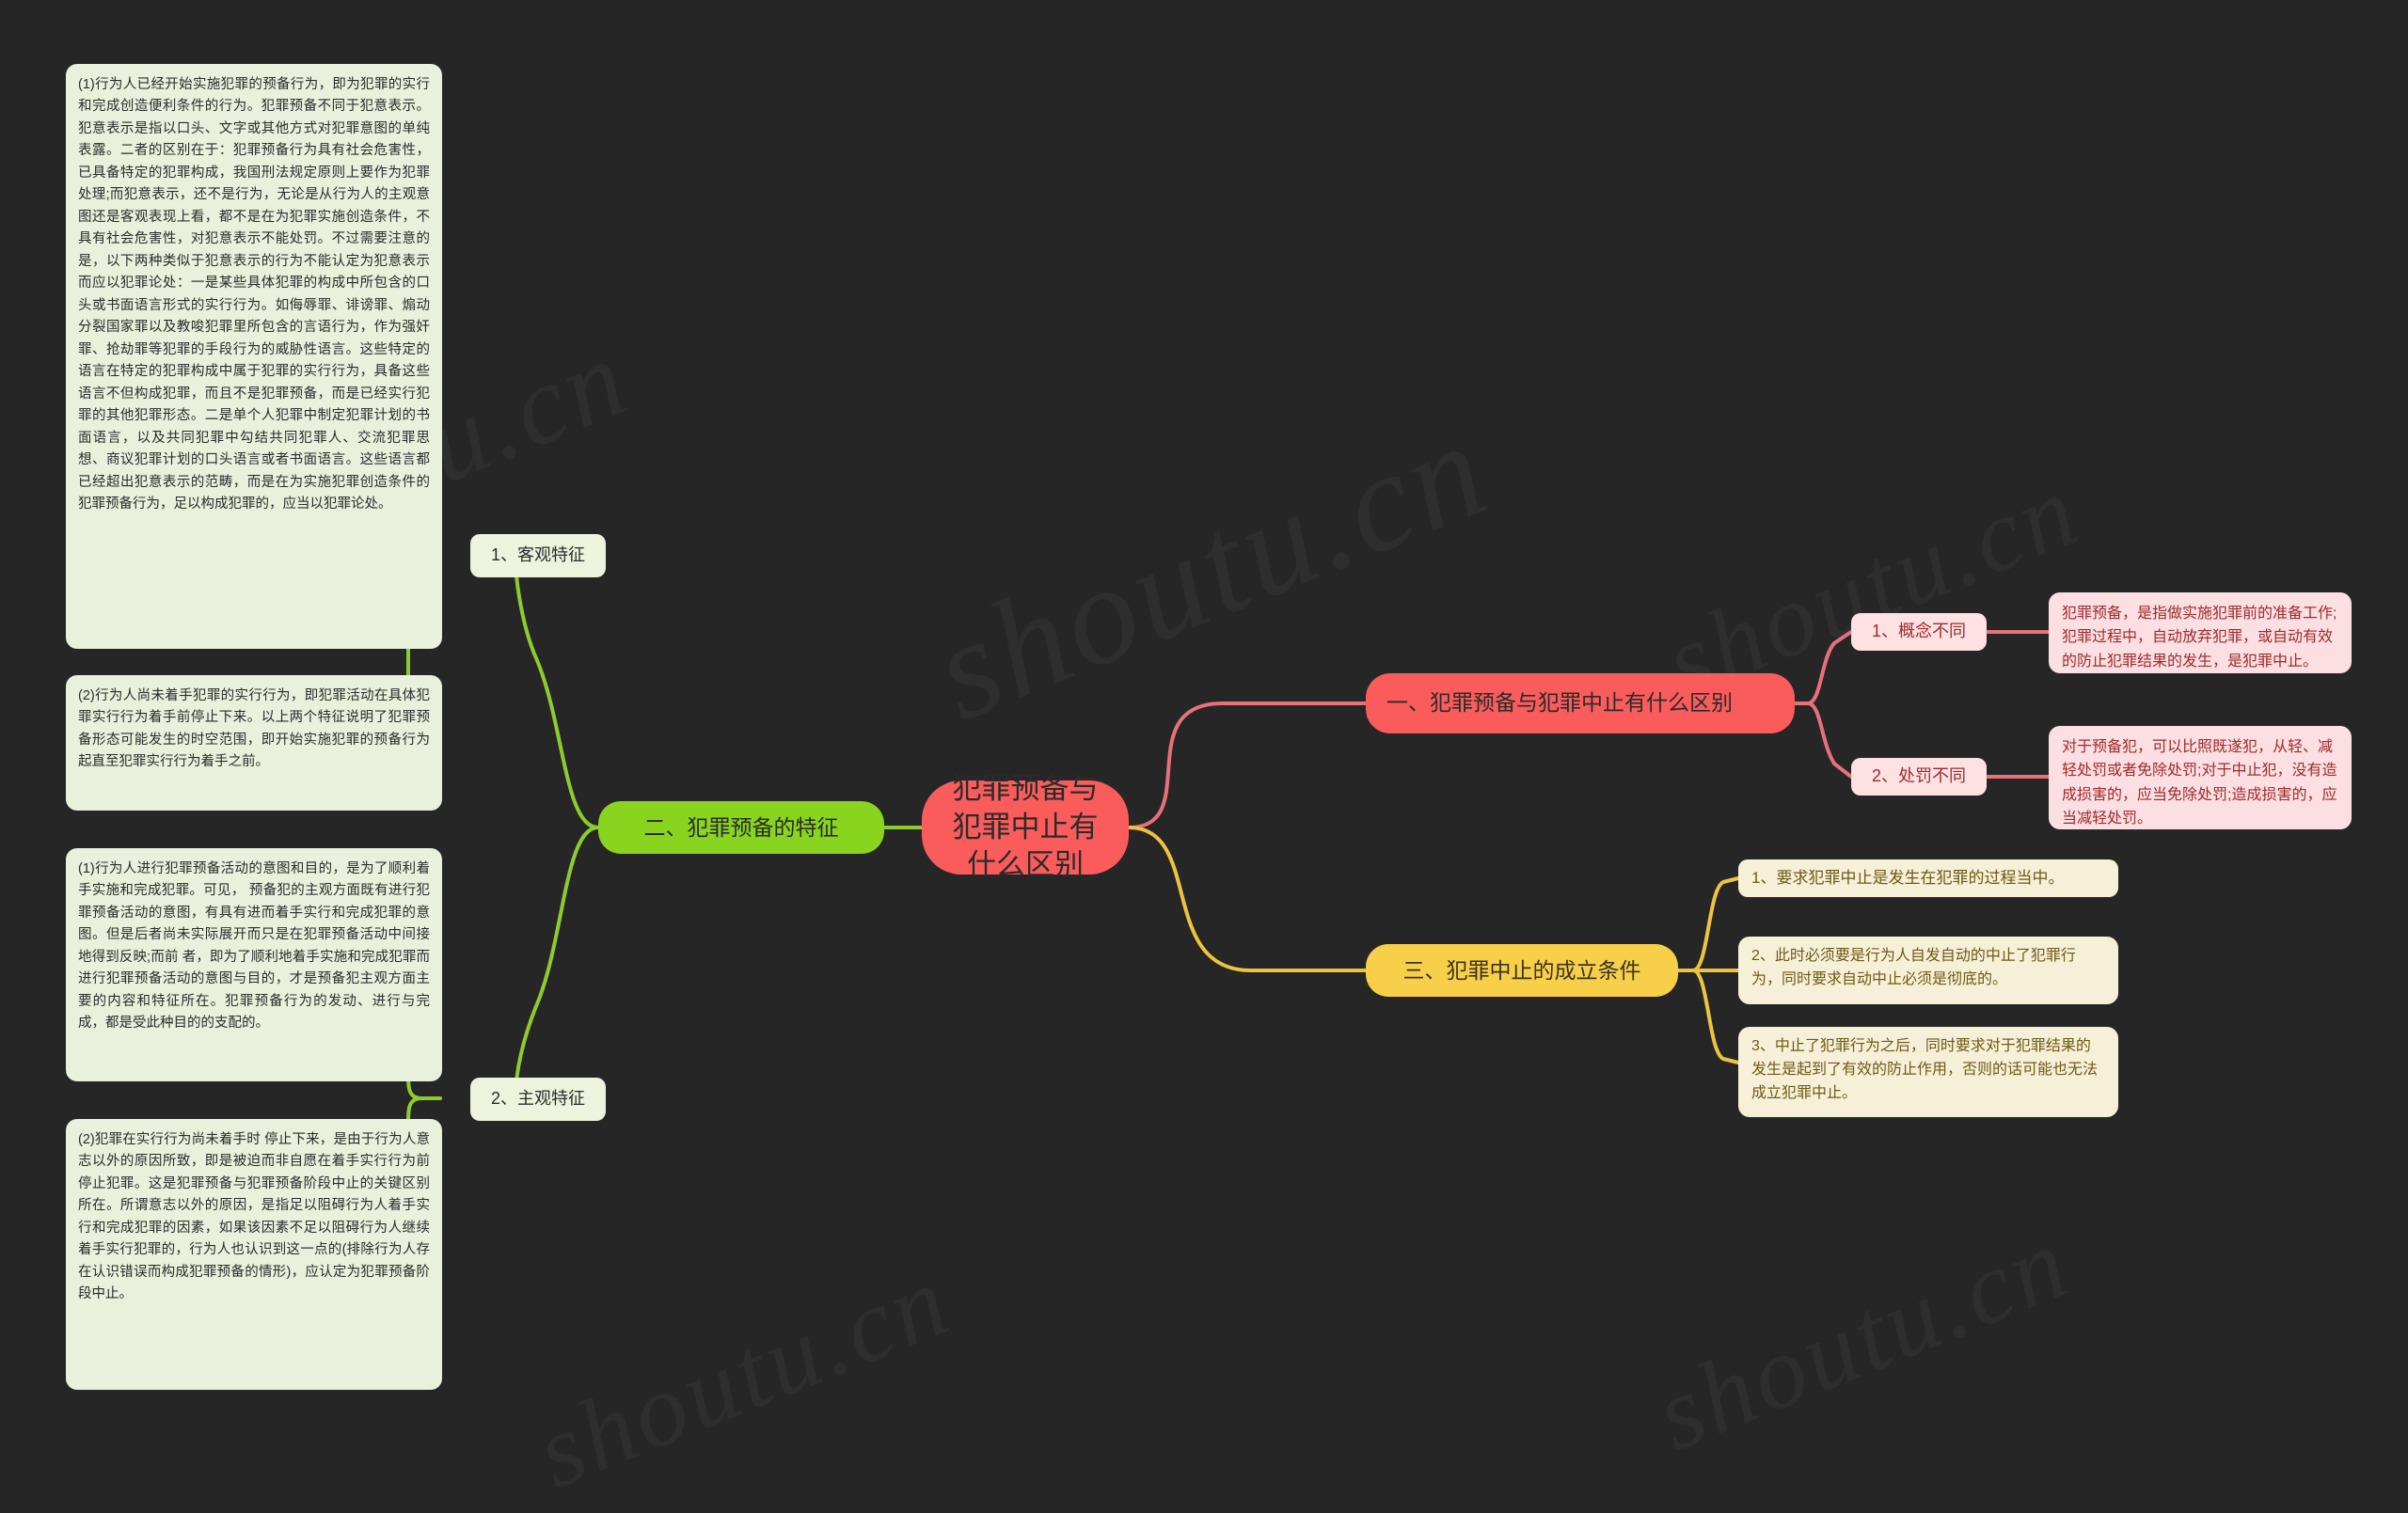  I want to click on leaf-cessation-condition-1: 1、要求犯罪中止是发生在犯罪的过程当中。, so click(1928, 878).